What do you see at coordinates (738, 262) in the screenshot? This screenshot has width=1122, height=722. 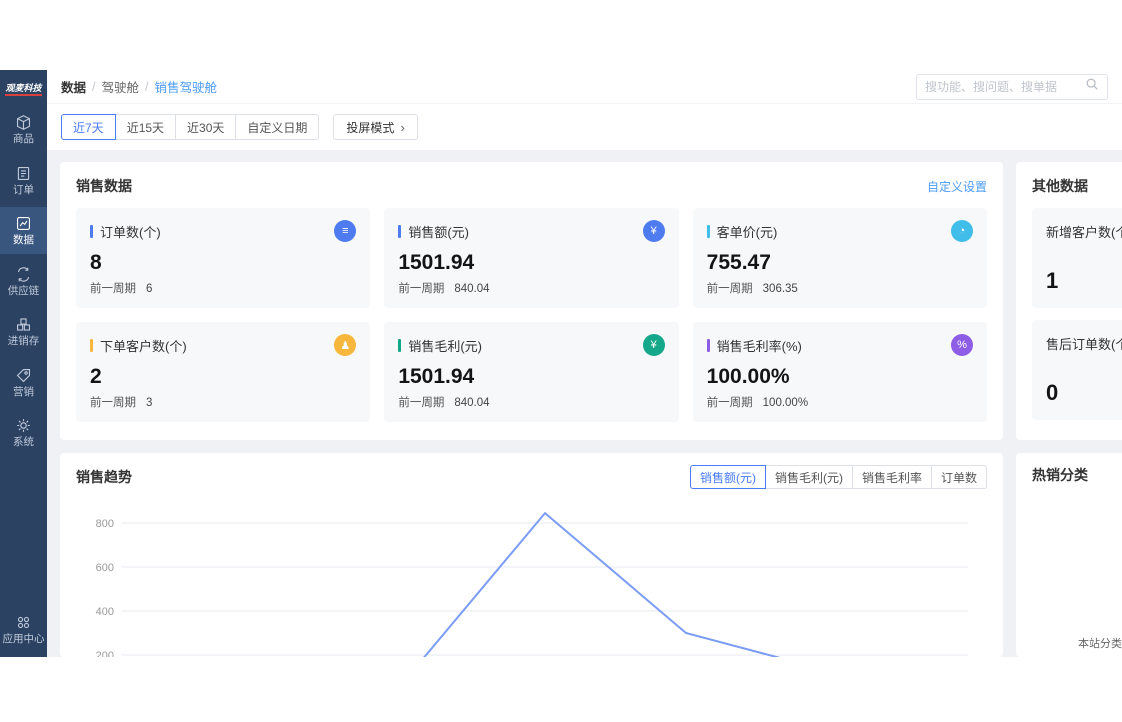 I see `stat-value: 755.47` at bounding box center [738, 262].